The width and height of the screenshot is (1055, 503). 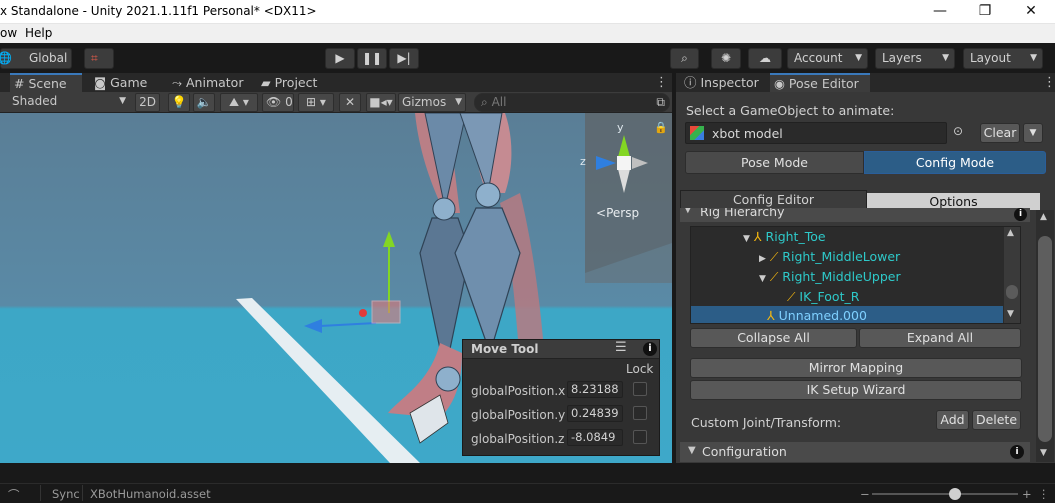 I want to click on account-label: Account, so click(x=818, y=58).